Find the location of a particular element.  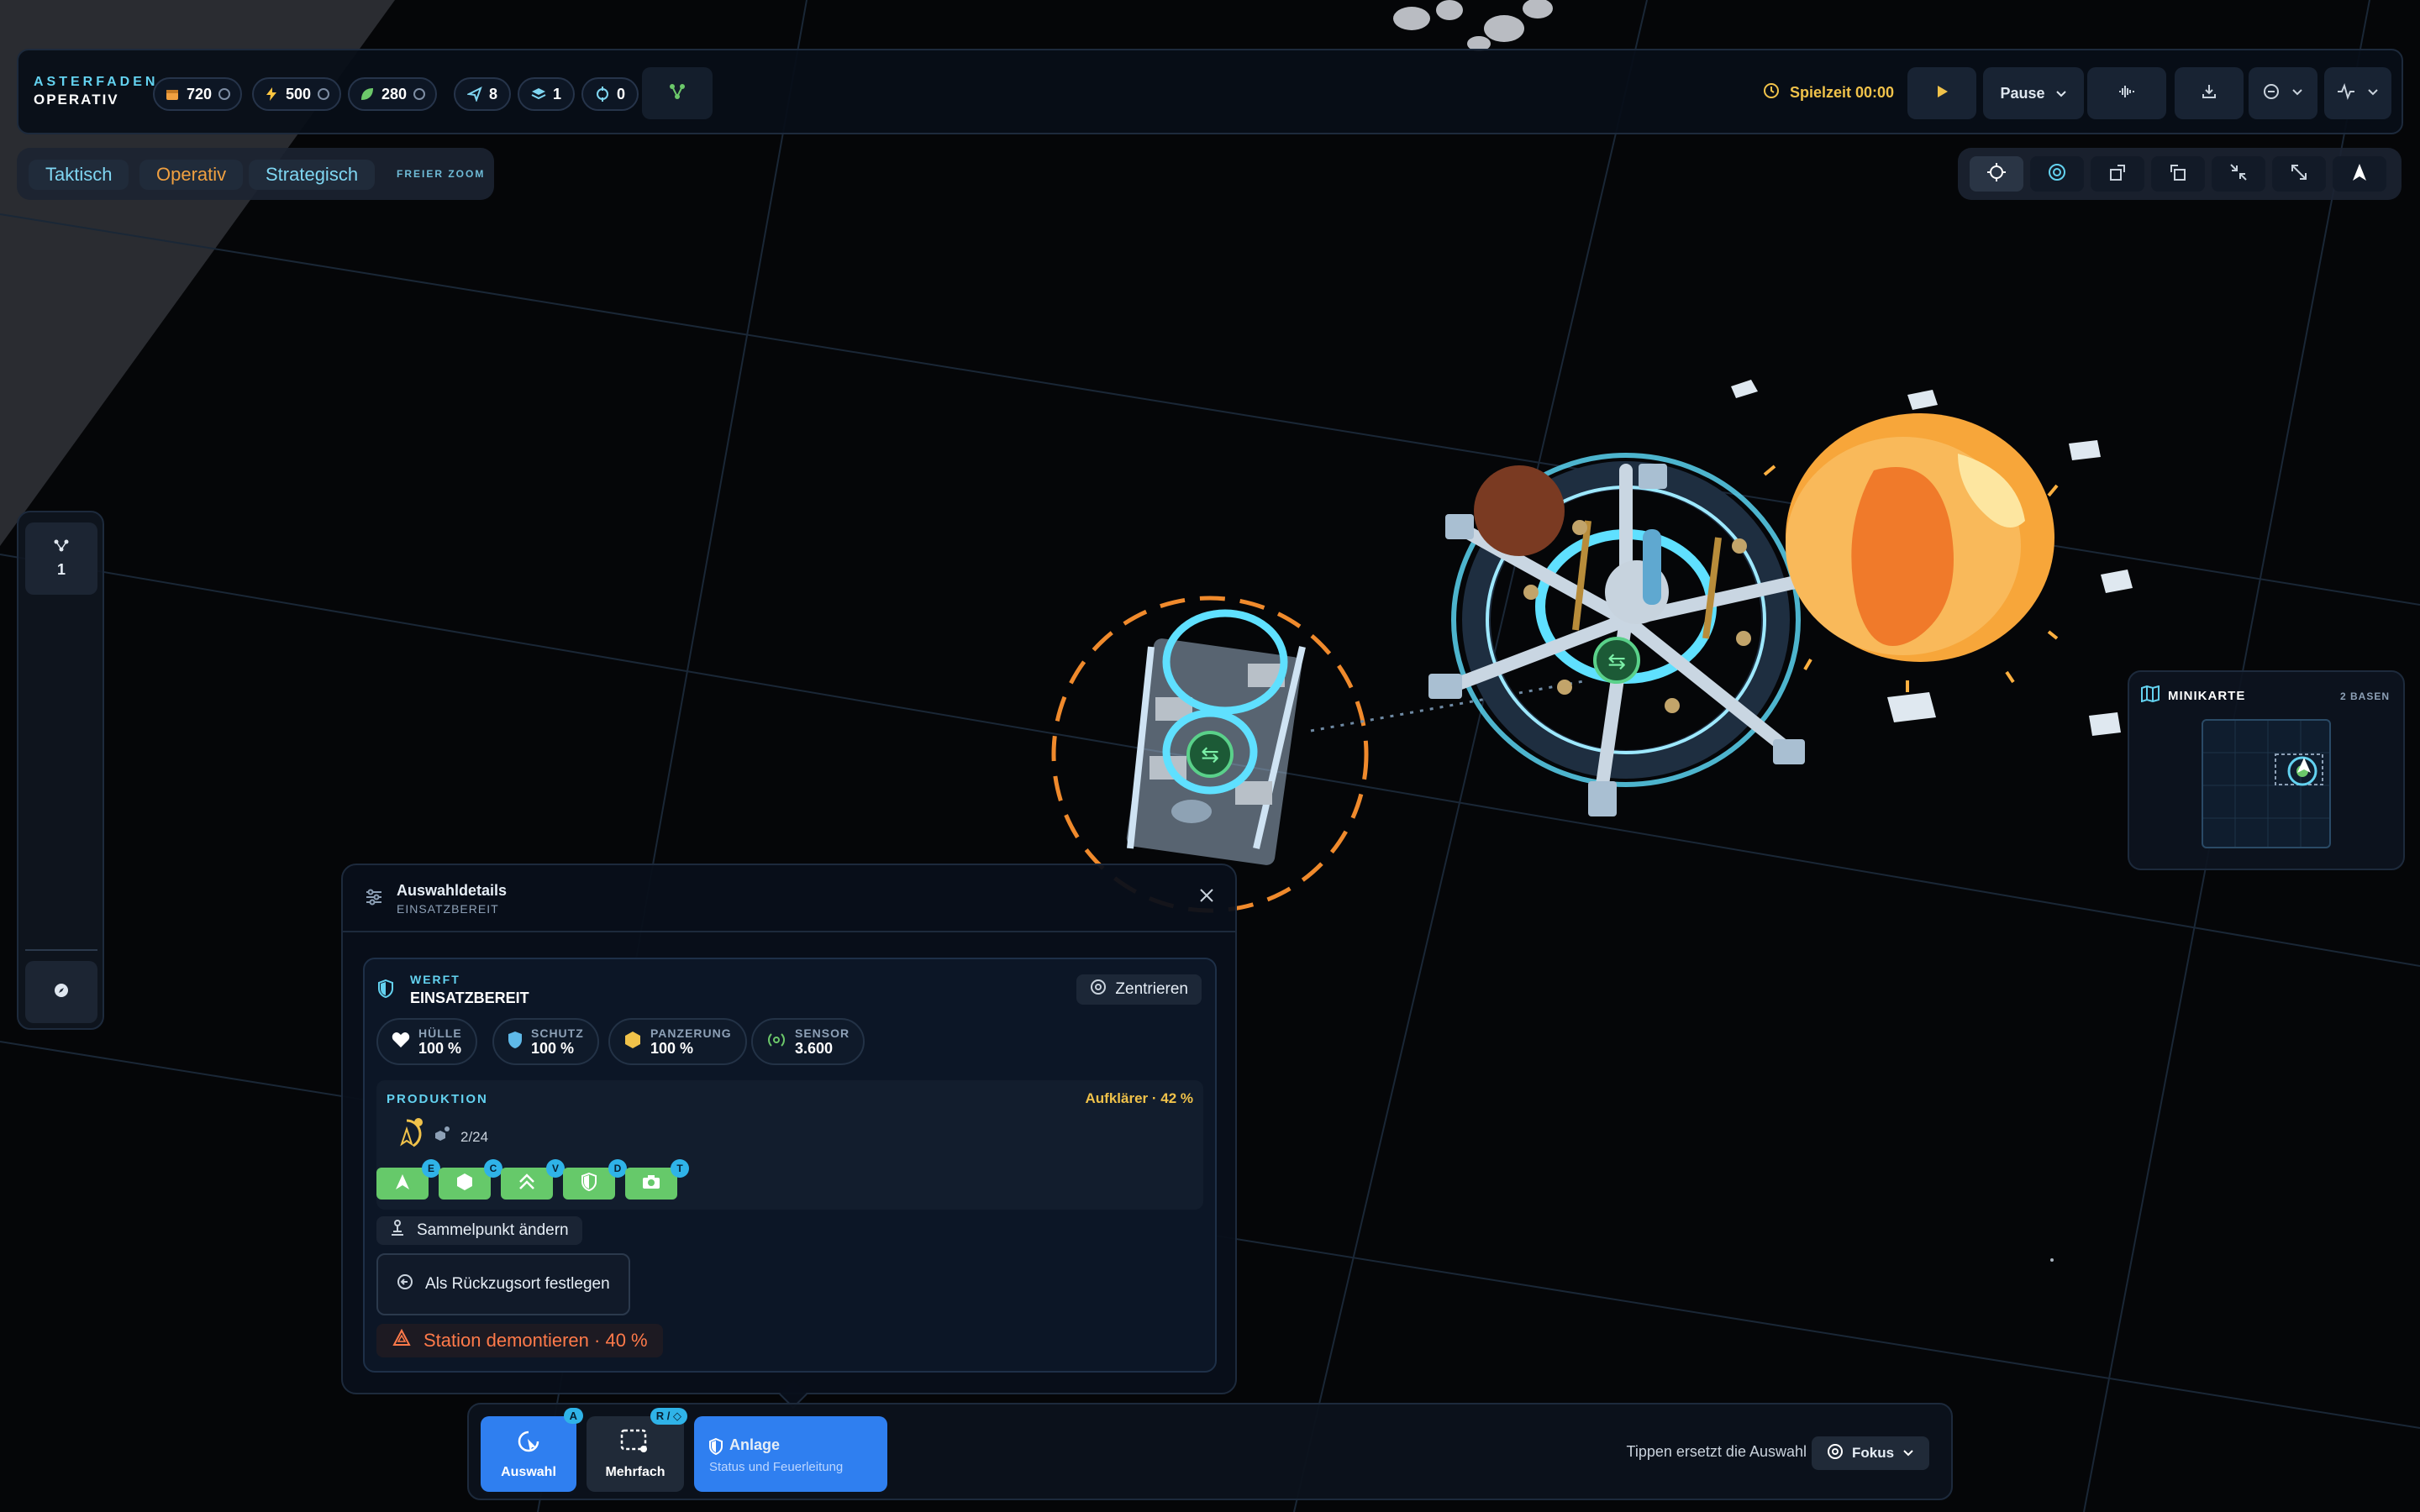

rally-label: Sammelpunkt ändern is located at coordinates (493, 1230).